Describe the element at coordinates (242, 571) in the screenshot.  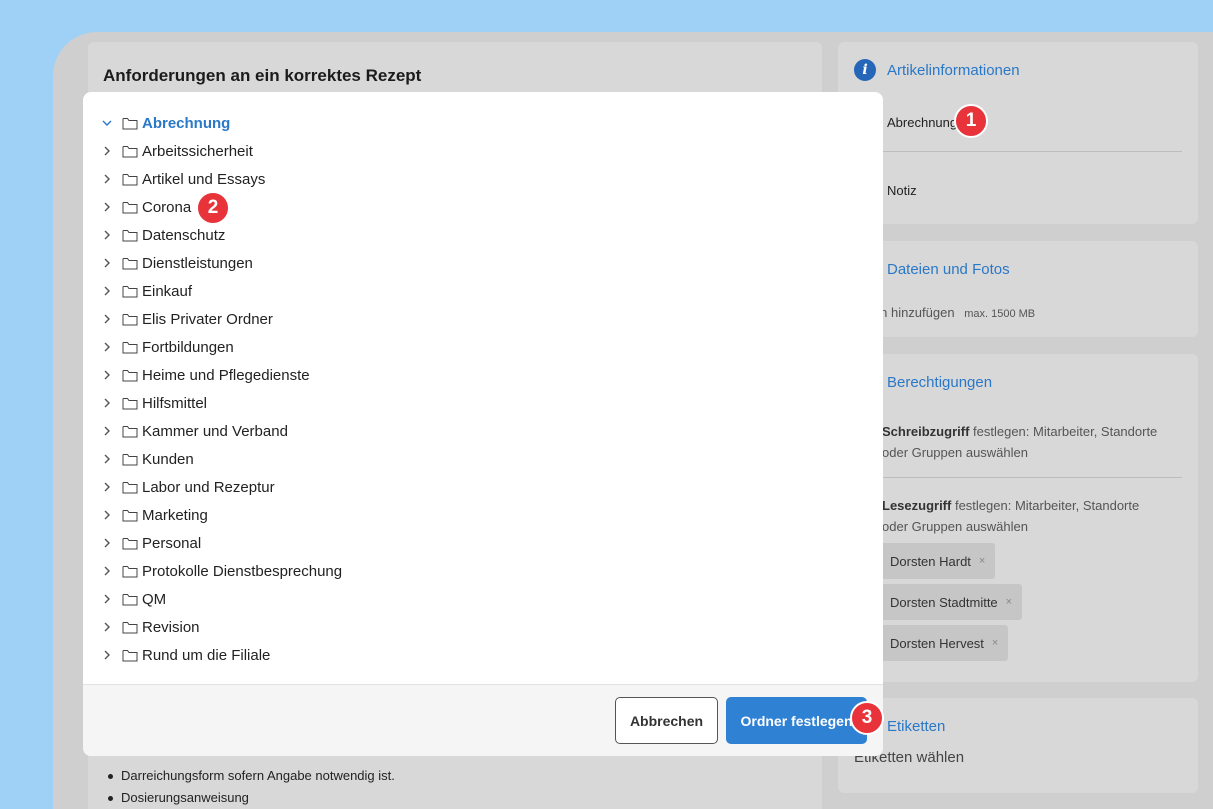
I see `folder-label: Protokolle Dienstbesprechung` at that location.